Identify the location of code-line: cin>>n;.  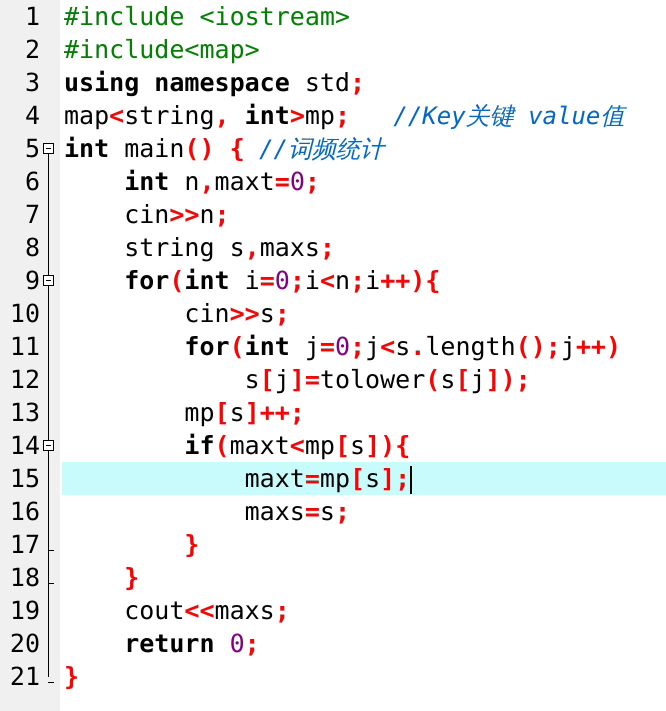
(177, 215).